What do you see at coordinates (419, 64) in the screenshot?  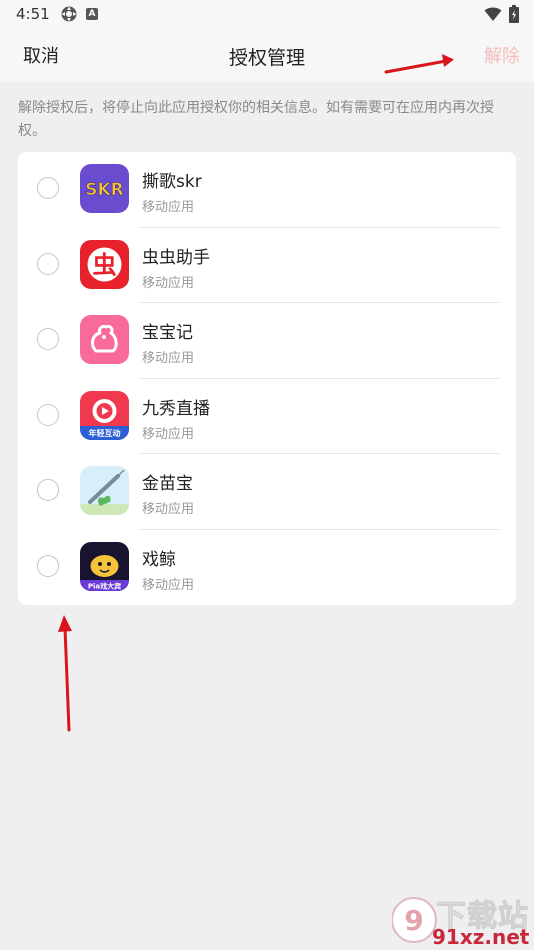 I see `annotation-arrow-right` at bounding box center [419, 64].